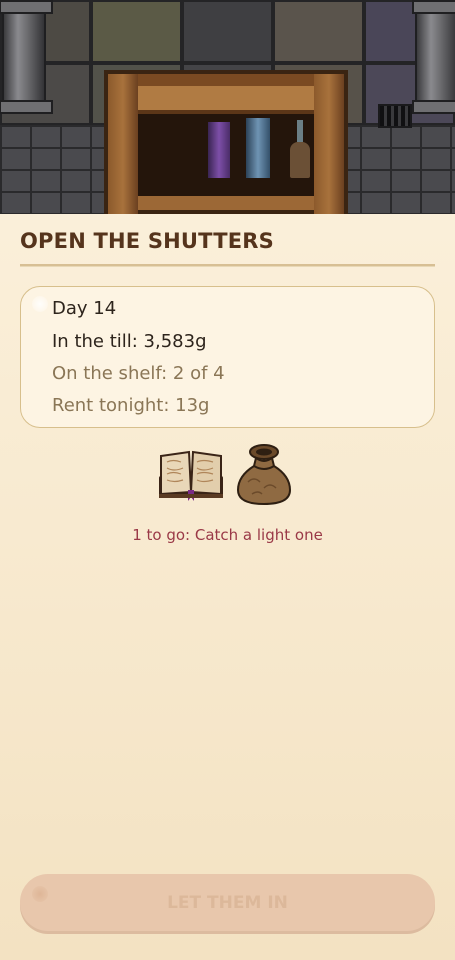 The height and width of the screenshot is (960, 455). What do you see at coordinates (40, 304) in the screenshot?
I see `card-glint` at bounding box center [40, 304].